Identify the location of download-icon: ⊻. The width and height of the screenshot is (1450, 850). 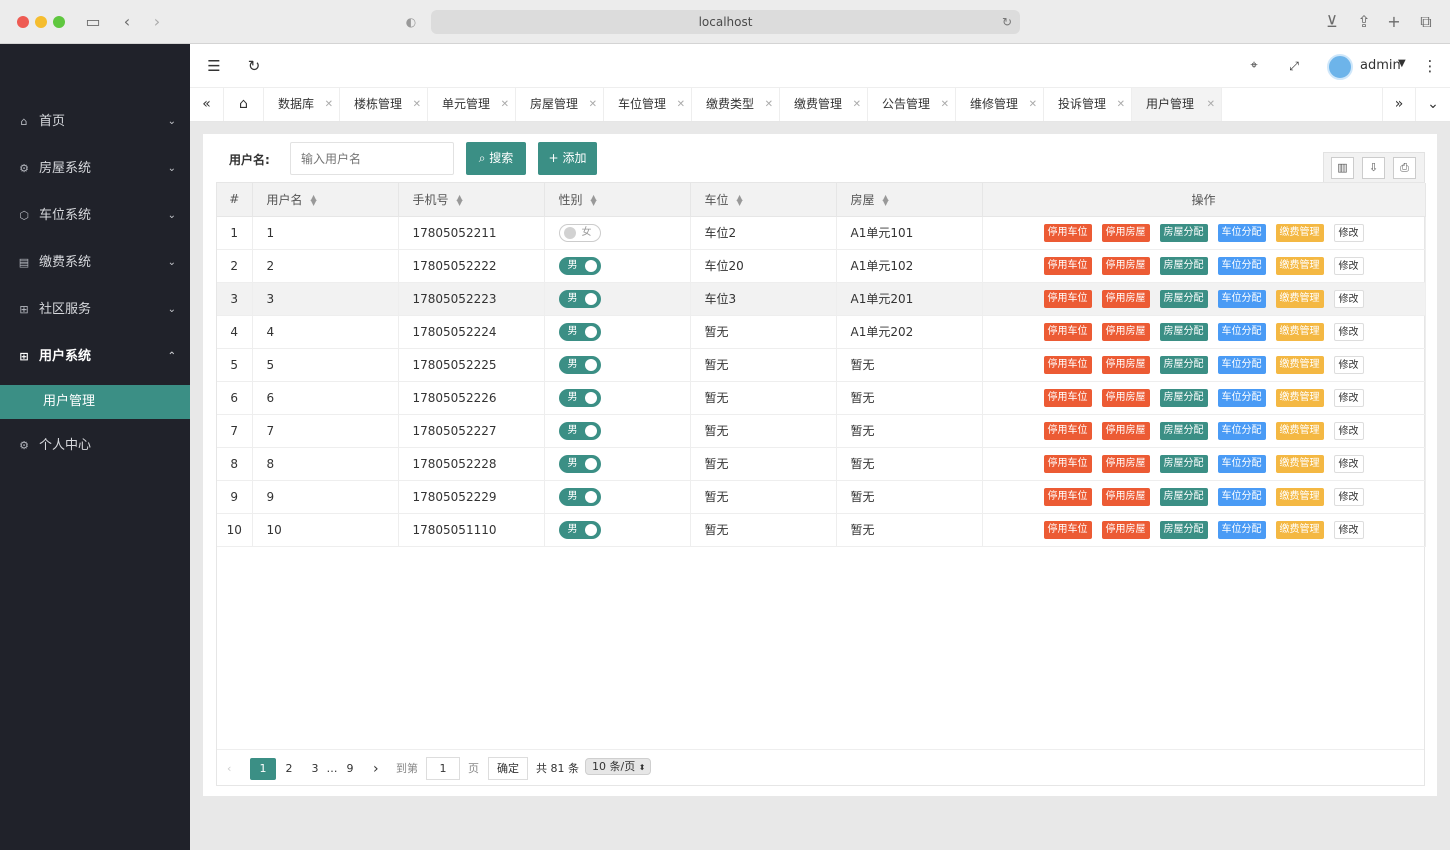
(1332, 22).